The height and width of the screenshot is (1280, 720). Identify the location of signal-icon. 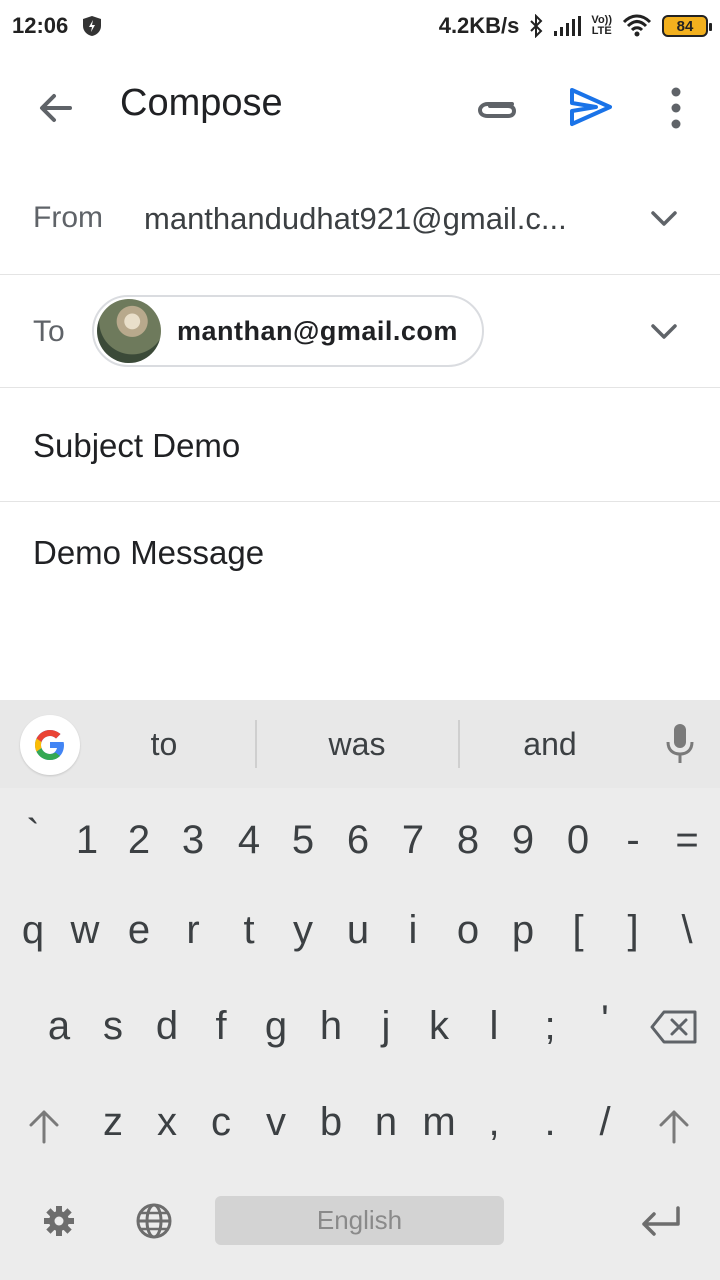
(568, 26).